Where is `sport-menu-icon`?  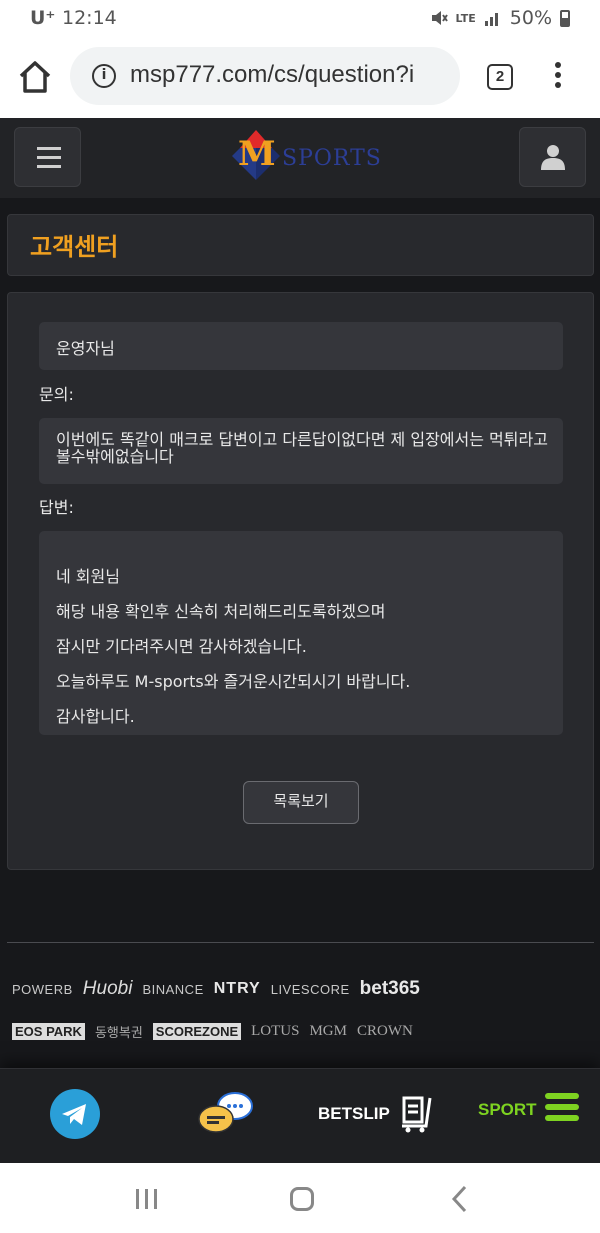
sport-menu-icon is located at coordinates (561, 1109).